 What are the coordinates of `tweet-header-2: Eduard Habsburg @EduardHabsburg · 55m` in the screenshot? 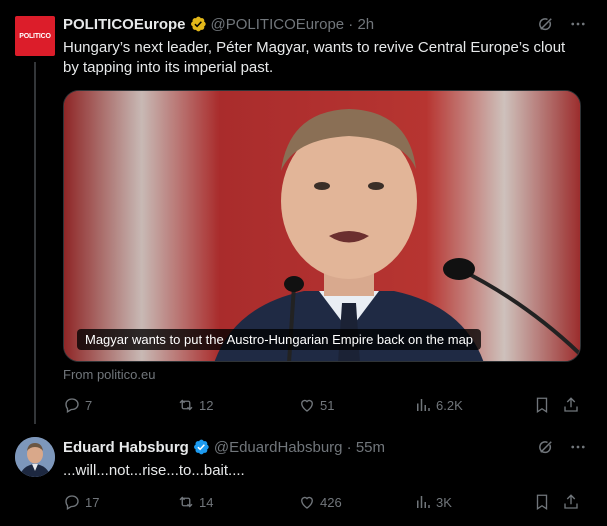 It's located at (224, 447).